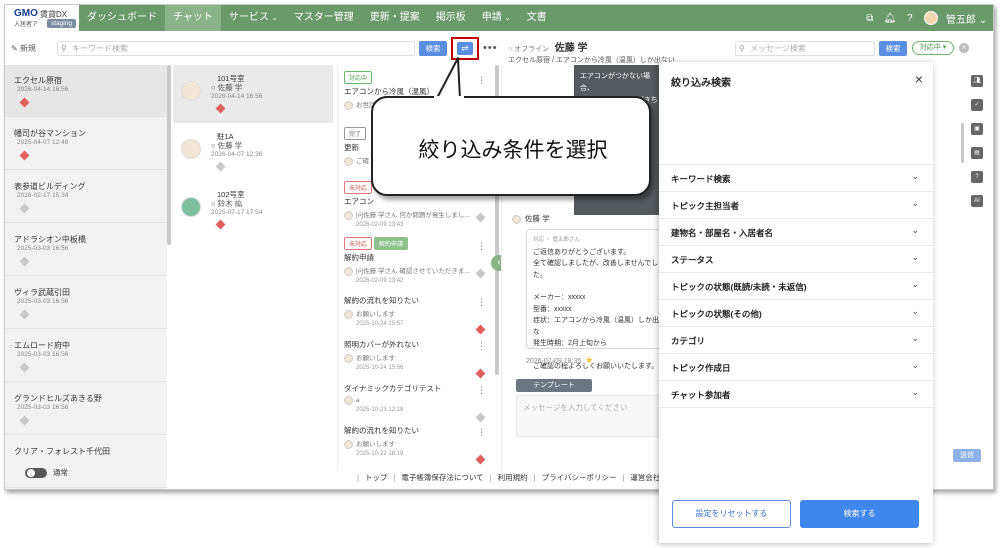 The width and height of the screenshot is (1000, 548). Describe the element at coordinates (554, 385) in the screenshot. I see `template-button: テンプレート` at that location.